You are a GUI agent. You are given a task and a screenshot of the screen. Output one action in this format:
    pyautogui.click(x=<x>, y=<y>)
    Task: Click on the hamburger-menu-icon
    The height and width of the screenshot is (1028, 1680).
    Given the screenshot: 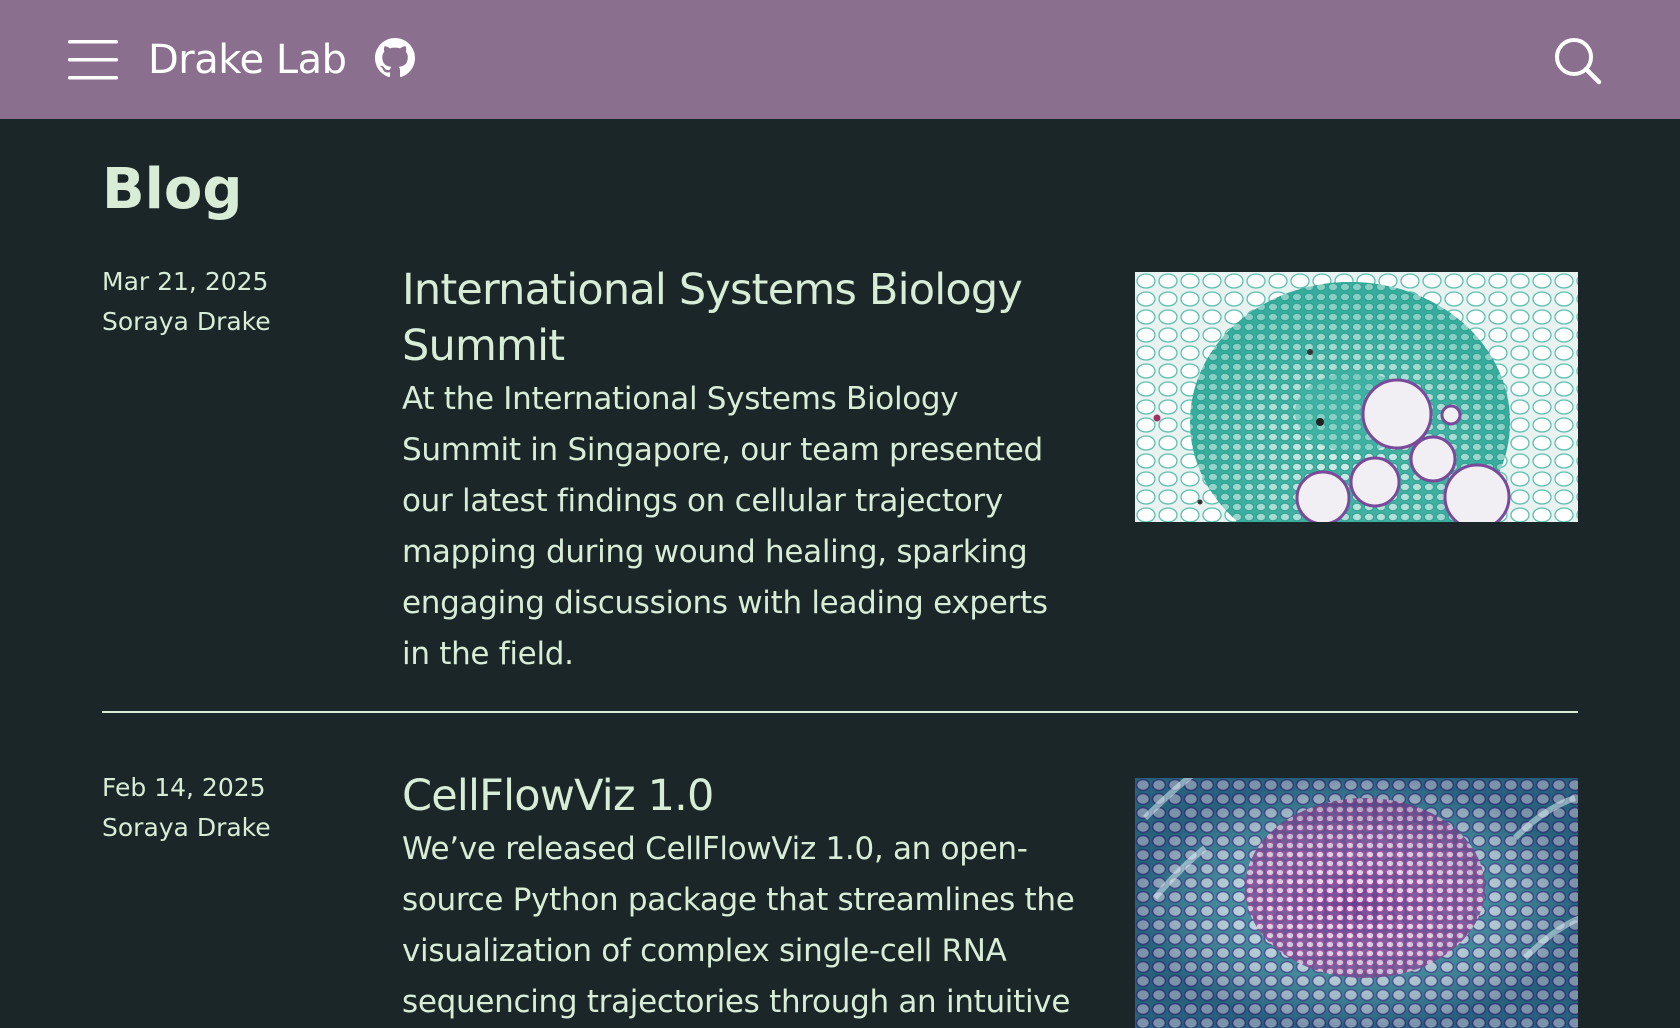 What is the action you would take?
    pyautogui.click(x=93, y=60)
    